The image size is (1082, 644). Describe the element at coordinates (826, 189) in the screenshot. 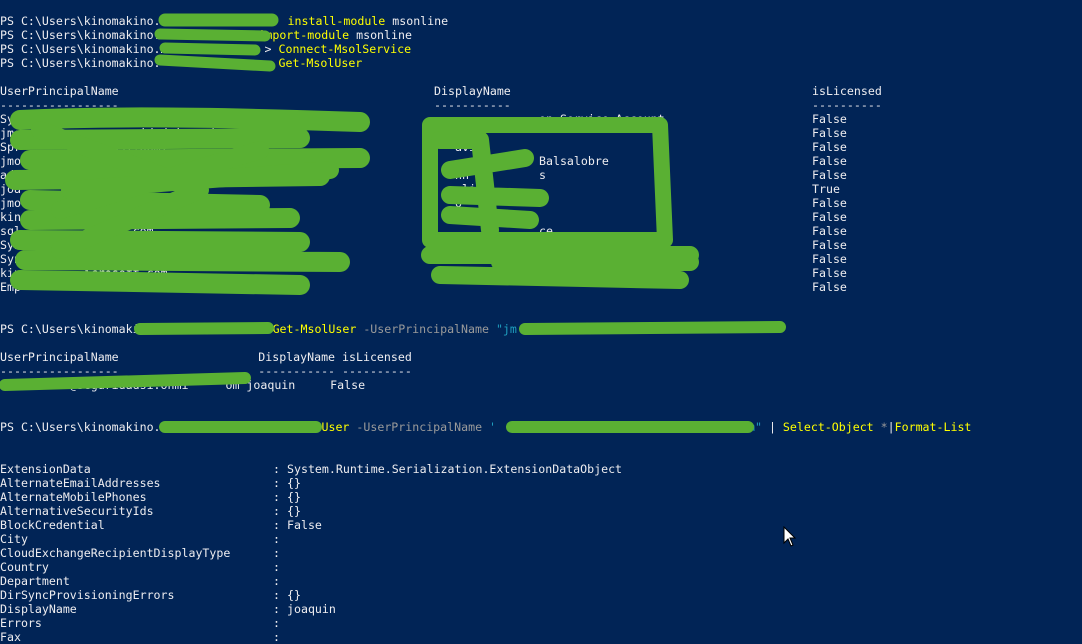

I see `row-islicensed: True` at that location.